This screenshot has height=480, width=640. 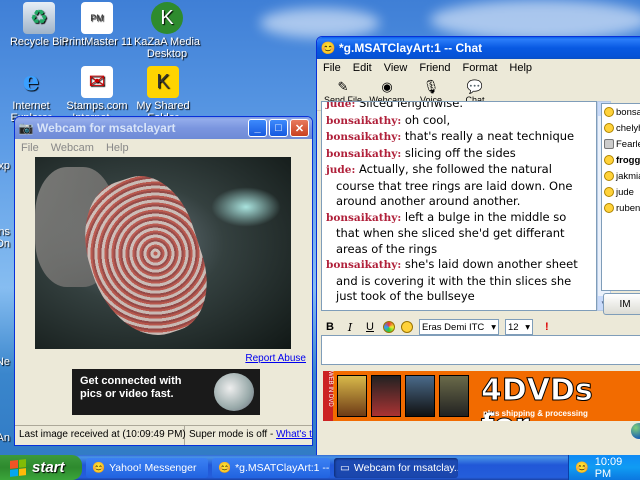 I want to click on stamps-icon: ✉, so click(x=97, y=82).